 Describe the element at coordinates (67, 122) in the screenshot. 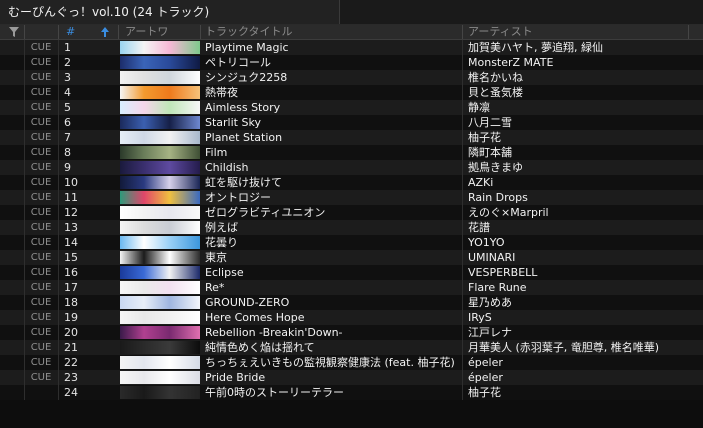

I see `track-number: 6` at that location.